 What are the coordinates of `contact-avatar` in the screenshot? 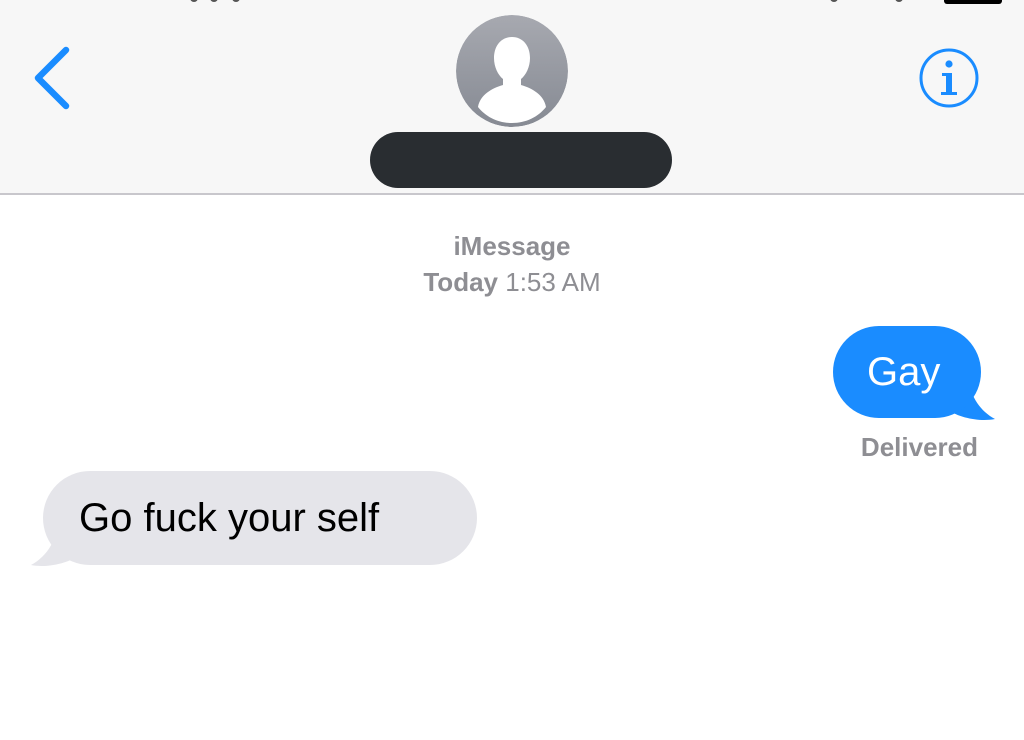 It's located at (512, 71).